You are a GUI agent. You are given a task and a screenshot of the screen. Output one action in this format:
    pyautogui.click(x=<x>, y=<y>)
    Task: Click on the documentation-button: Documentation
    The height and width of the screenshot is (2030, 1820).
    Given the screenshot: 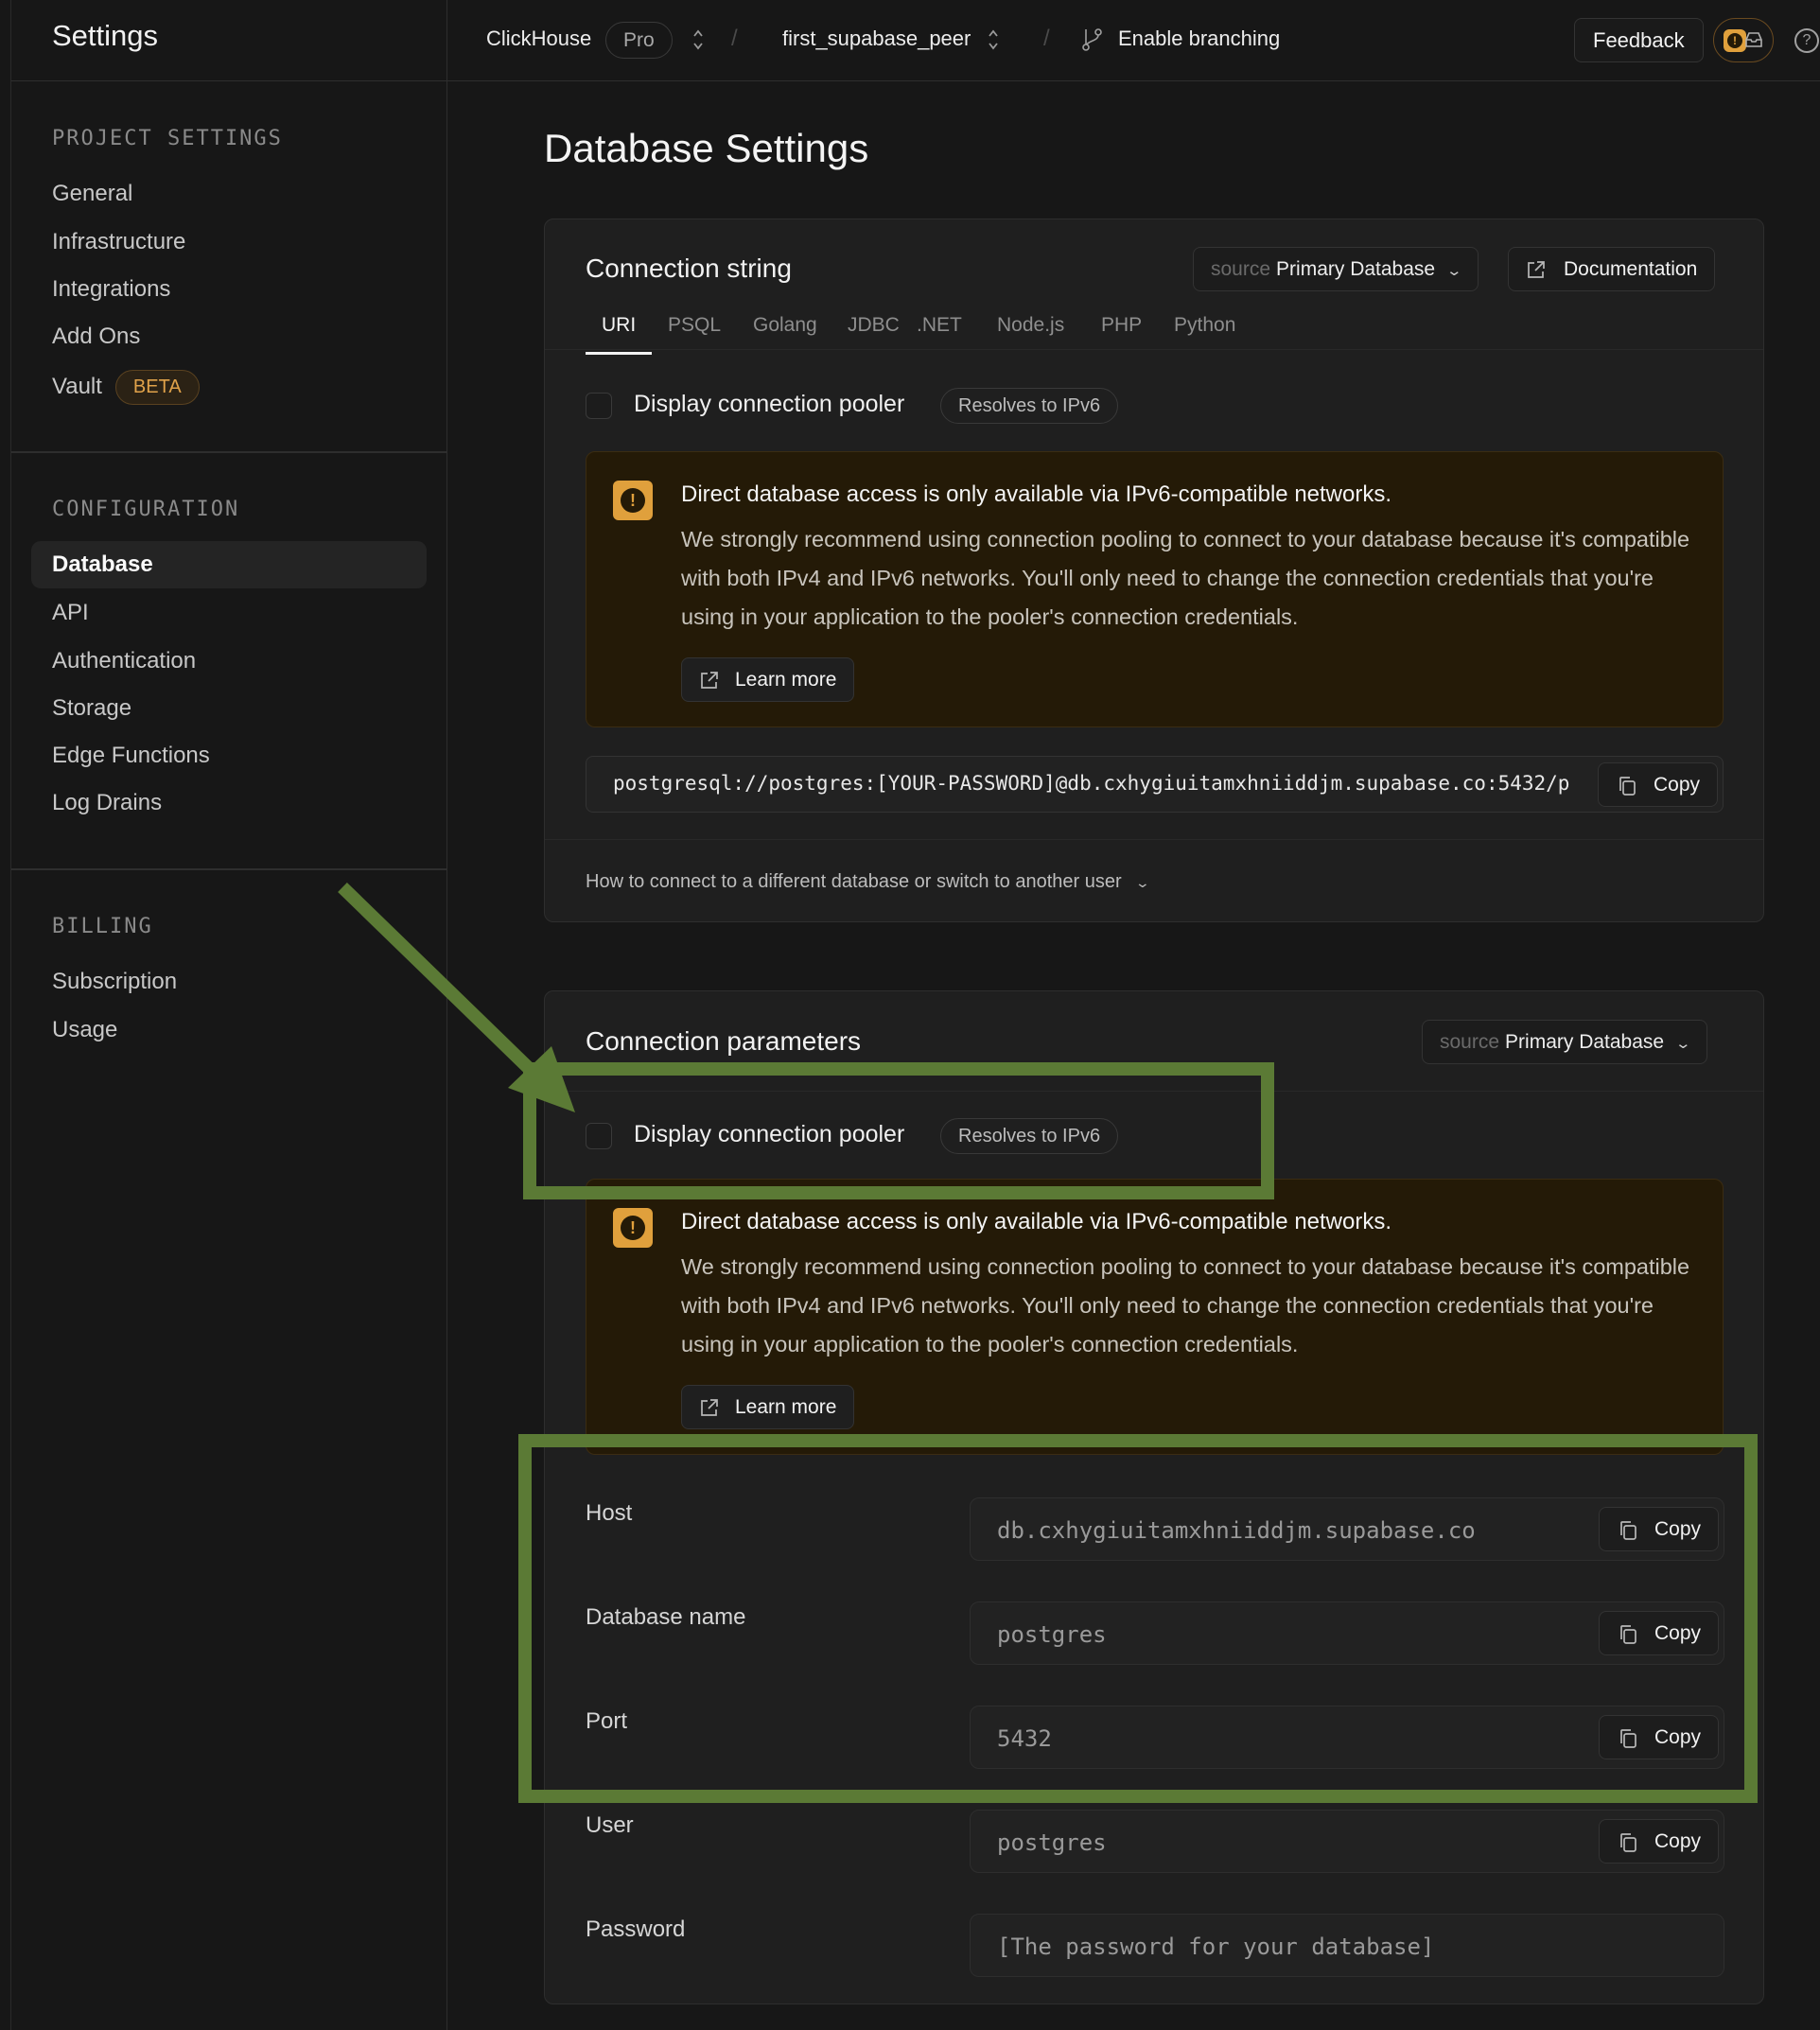 What is the action you would take?
    pyautogui.click(x=1612, y=269)
    